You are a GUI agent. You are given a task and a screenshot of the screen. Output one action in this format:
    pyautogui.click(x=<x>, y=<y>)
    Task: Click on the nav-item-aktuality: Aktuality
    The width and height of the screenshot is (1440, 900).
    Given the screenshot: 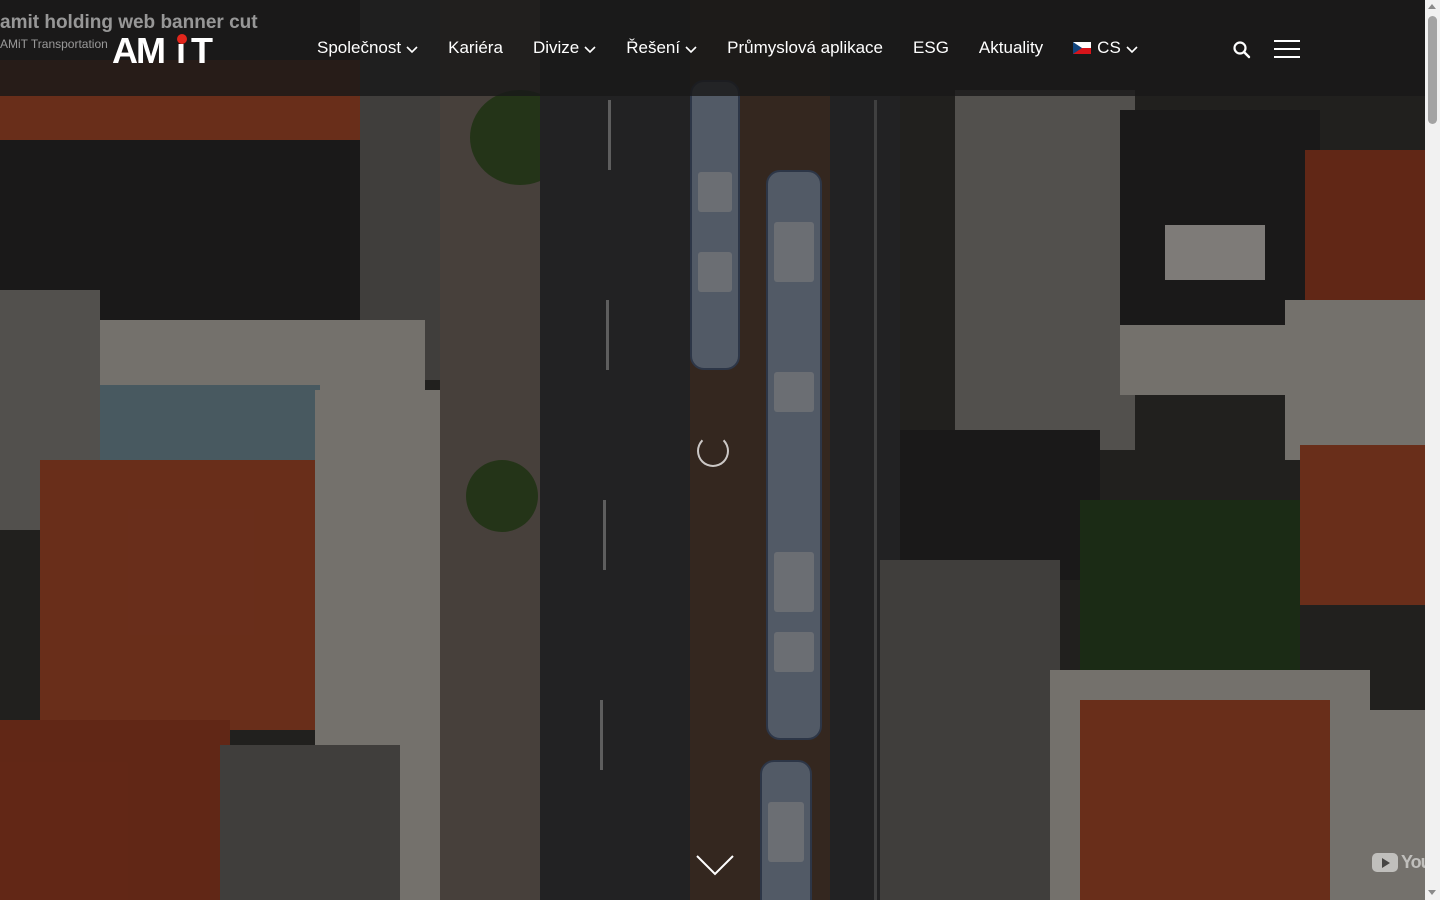 What is the action you would take?
    pyautogui.click(x=1011, y=48)
    